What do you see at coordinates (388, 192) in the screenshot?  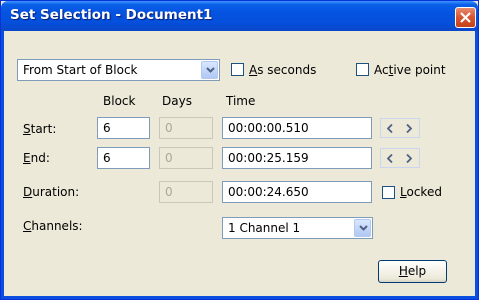 I see `locked-checkbox` at bounding box center [388, 192].